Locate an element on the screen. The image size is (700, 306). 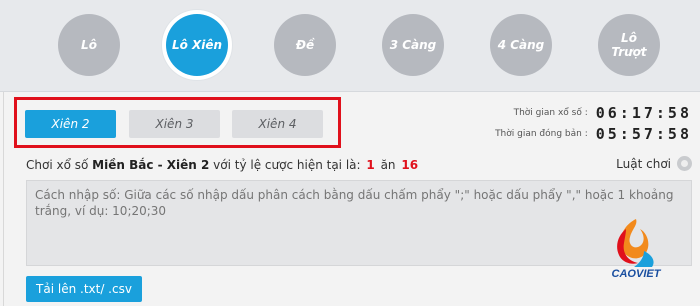
rate-stake: 1 is located at coordinates (370, 165).